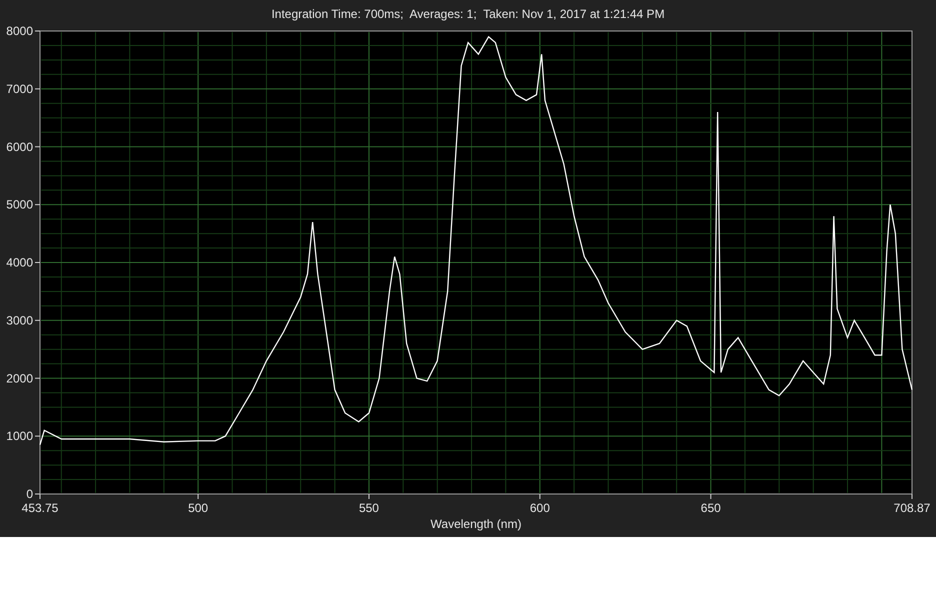 This screenshot has height=602, width=936. I want to click on chart-title: Integration Time: 700ms; Averages: 1; Taken: Nov 1, 2017 at 1:21:44 PM, so click(468, 14).